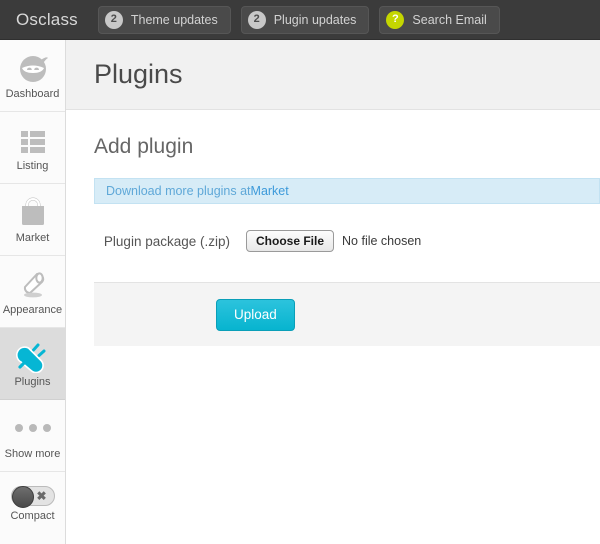 The height and width of the screenshot is (544, 600). I want to click on toggle-off-mark: ✖, so click(41, 496).